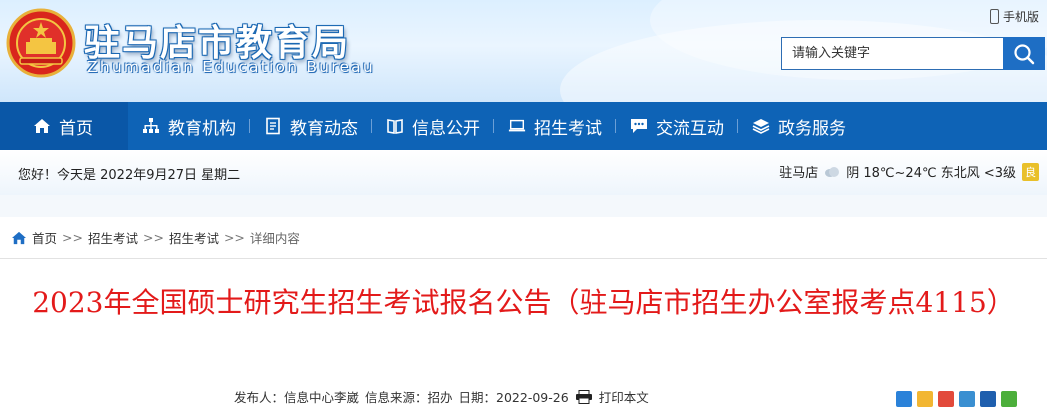 The height and width of the screenshot is (409, 1047). I want to click on nav-item-exams: 招生考试, so click(555, 126).